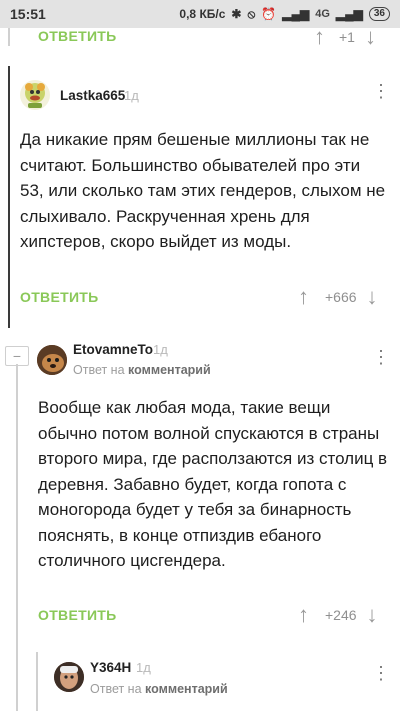  I want to click on bluetooth-icon: ✱, so click(236, 14).